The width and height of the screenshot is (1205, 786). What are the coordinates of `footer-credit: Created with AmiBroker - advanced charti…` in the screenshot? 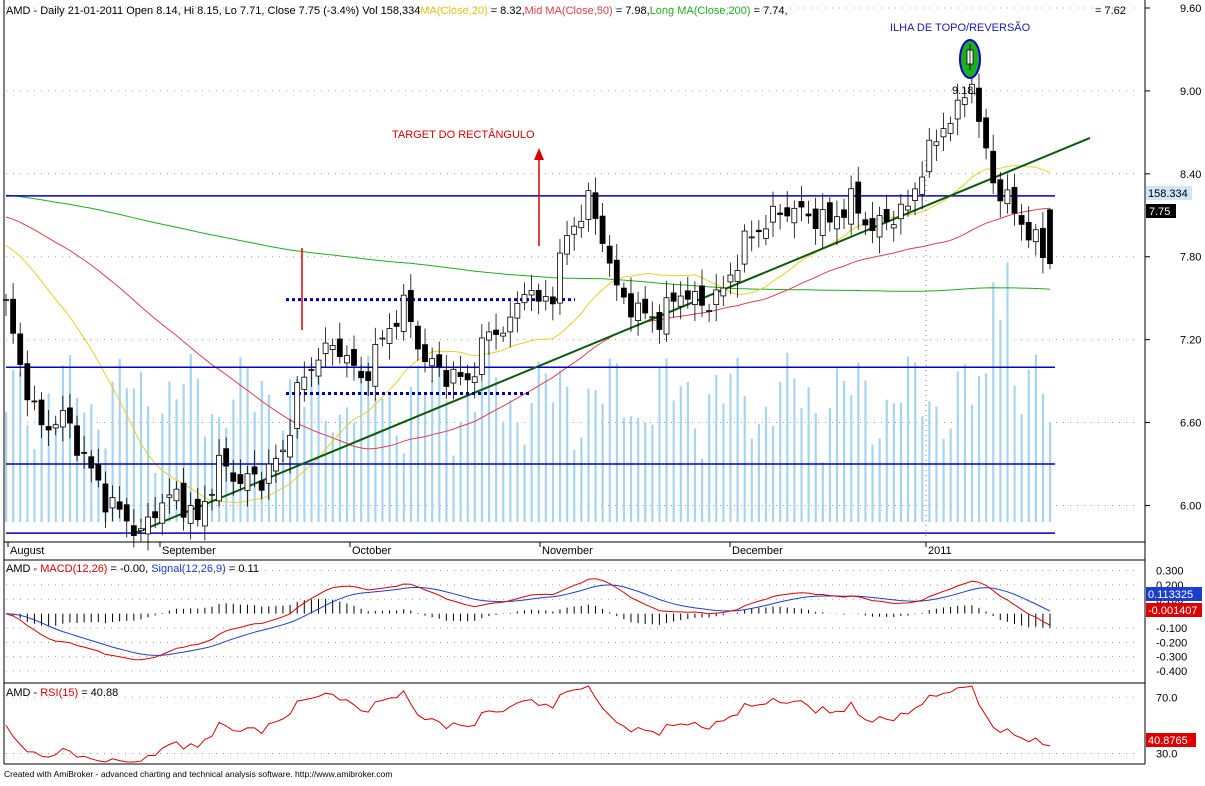 It's located at (198, 774).